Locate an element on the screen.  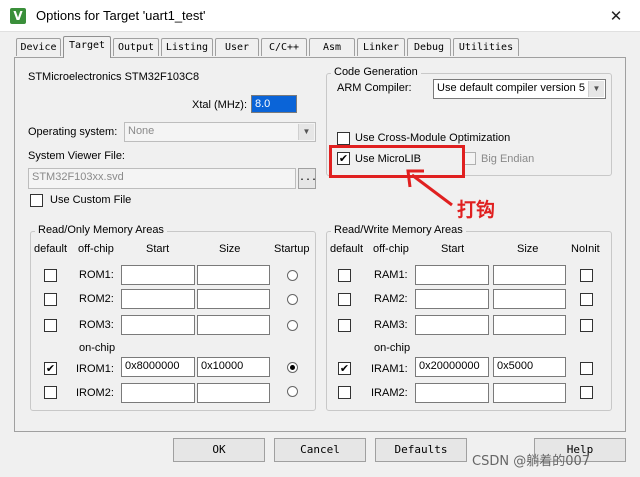
ram-header-default: default is located at coordinates (347, 249).